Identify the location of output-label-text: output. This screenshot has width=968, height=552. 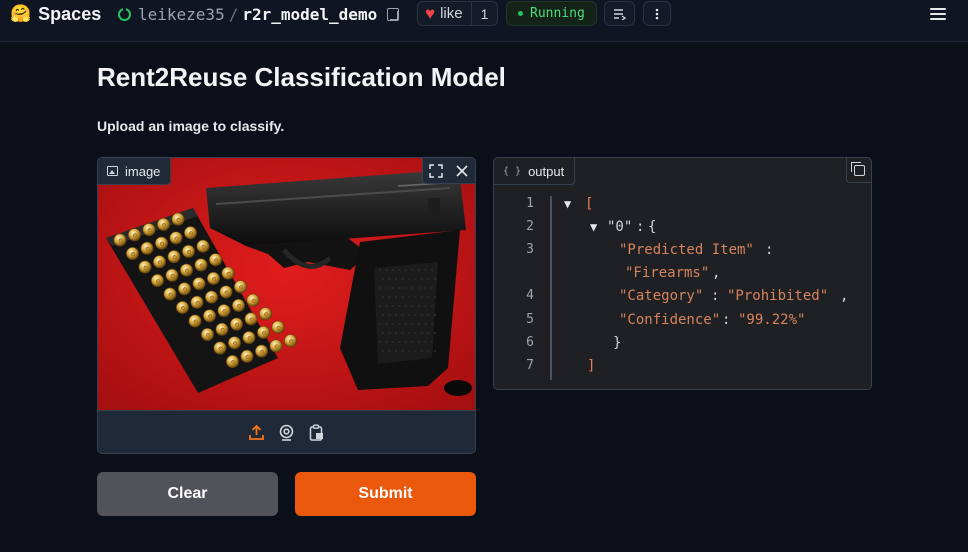
(546, 171).